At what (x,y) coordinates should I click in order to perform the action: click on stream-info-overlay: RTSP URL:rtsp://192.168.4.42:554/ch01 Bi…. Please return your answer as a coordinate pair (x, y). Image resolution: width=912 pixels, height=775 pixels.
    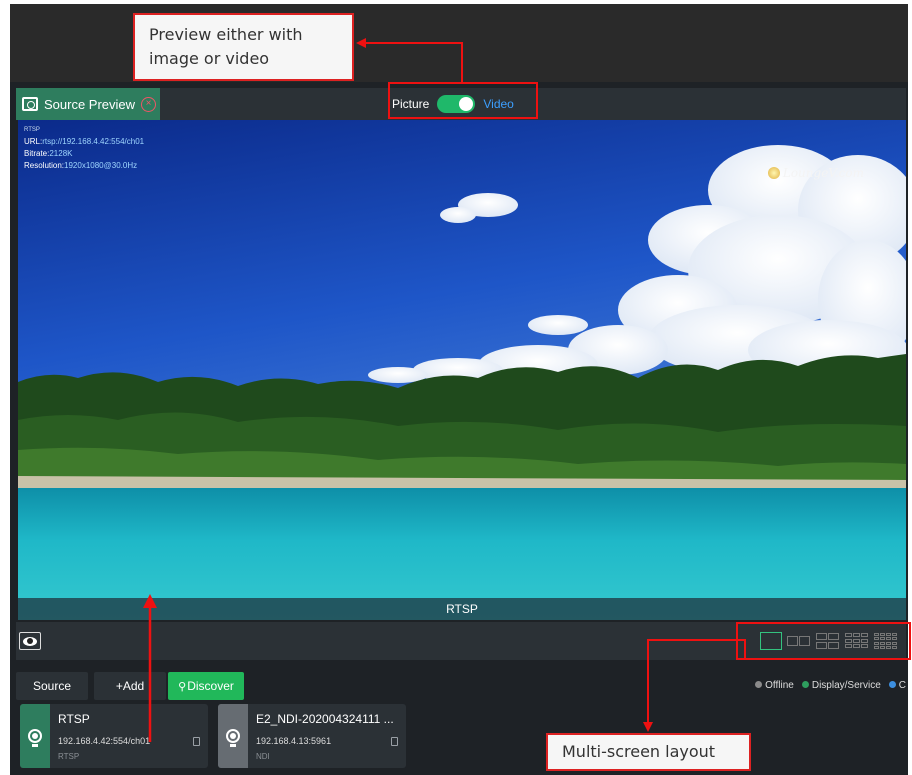
    Looking at the image, I should click on (84, 148).